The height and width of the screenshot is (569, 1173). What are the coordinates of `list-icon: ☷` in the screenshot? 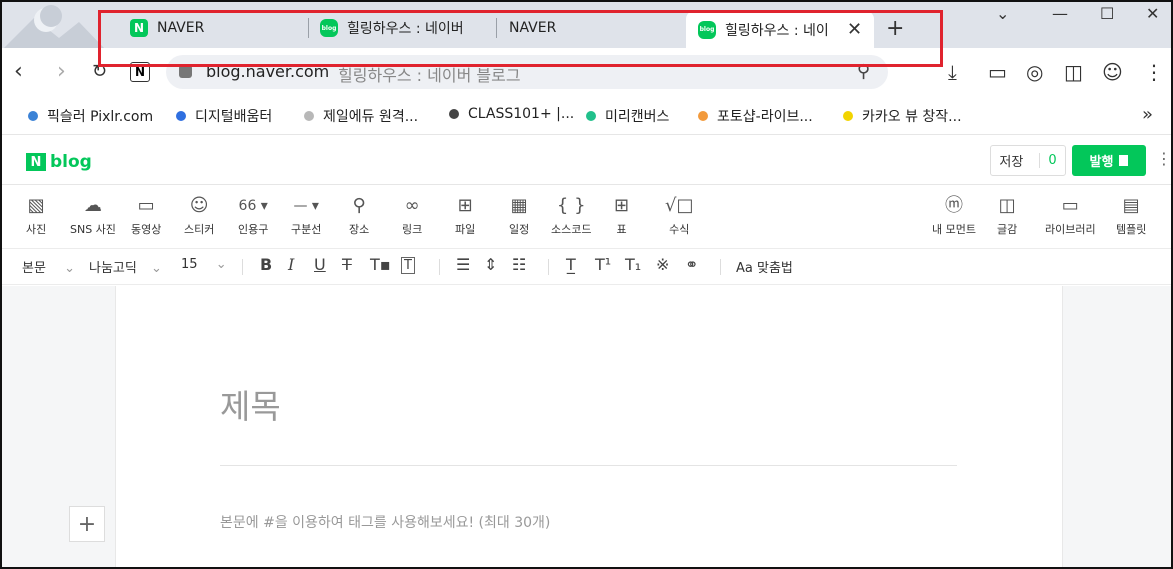 It's located at (519, 264).